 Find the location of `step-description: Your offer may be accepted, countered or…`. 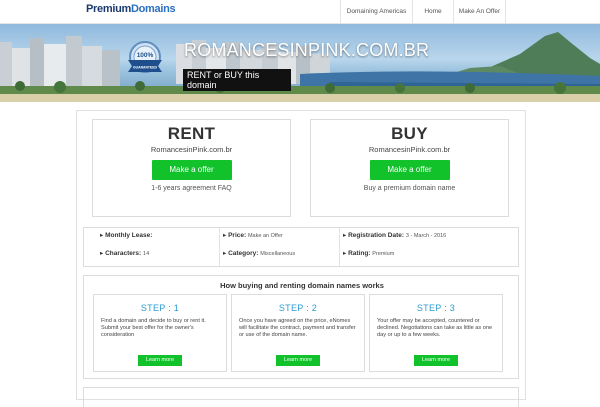

step-description: Your offer may be accepted, countered or… is located at coordinates (435, 328).